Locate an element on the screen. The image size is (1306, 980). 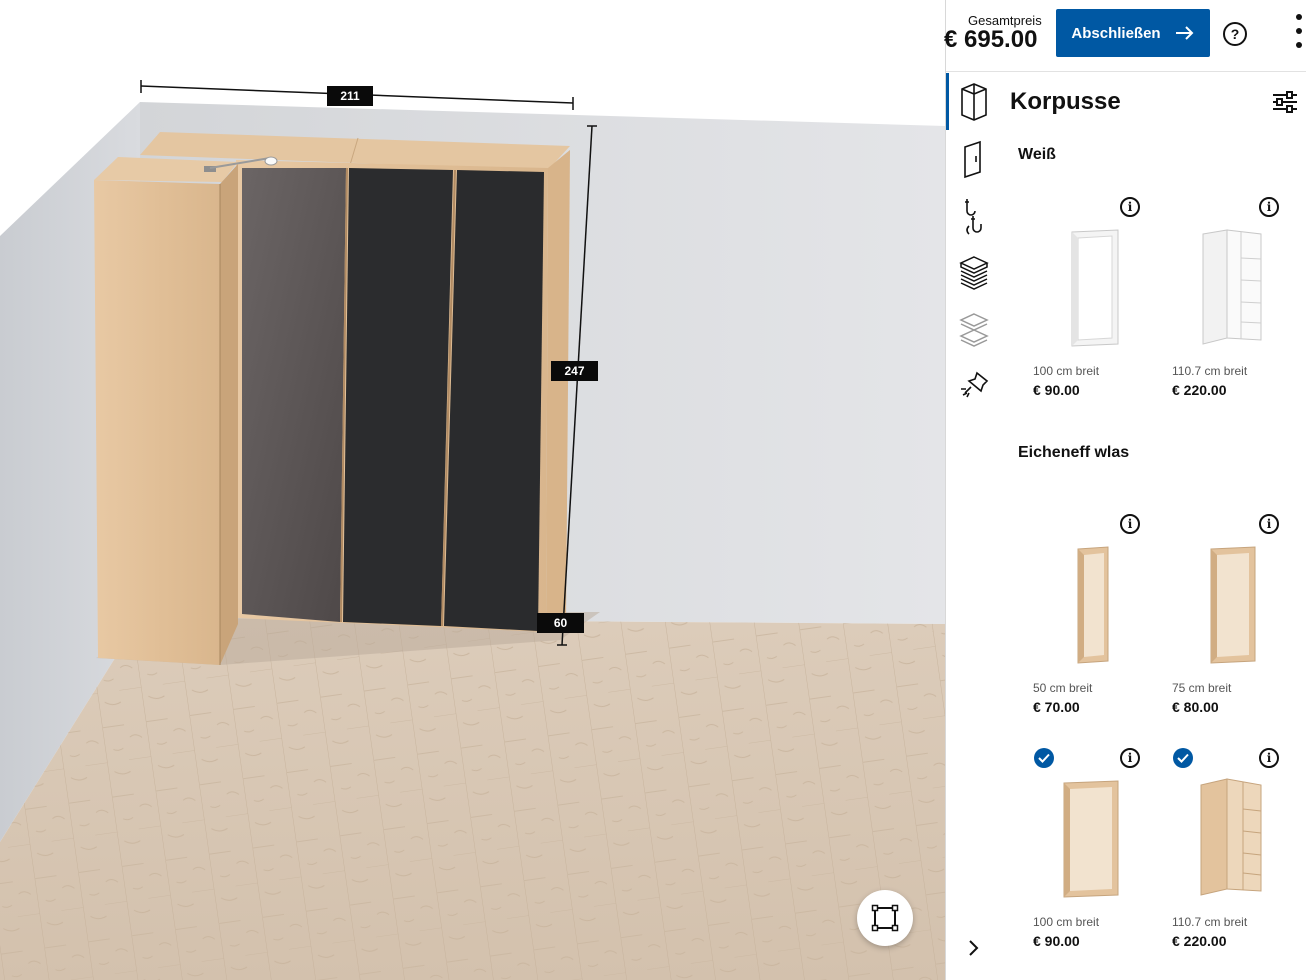
nav-item-lighting is located at coordinates (973, 386).